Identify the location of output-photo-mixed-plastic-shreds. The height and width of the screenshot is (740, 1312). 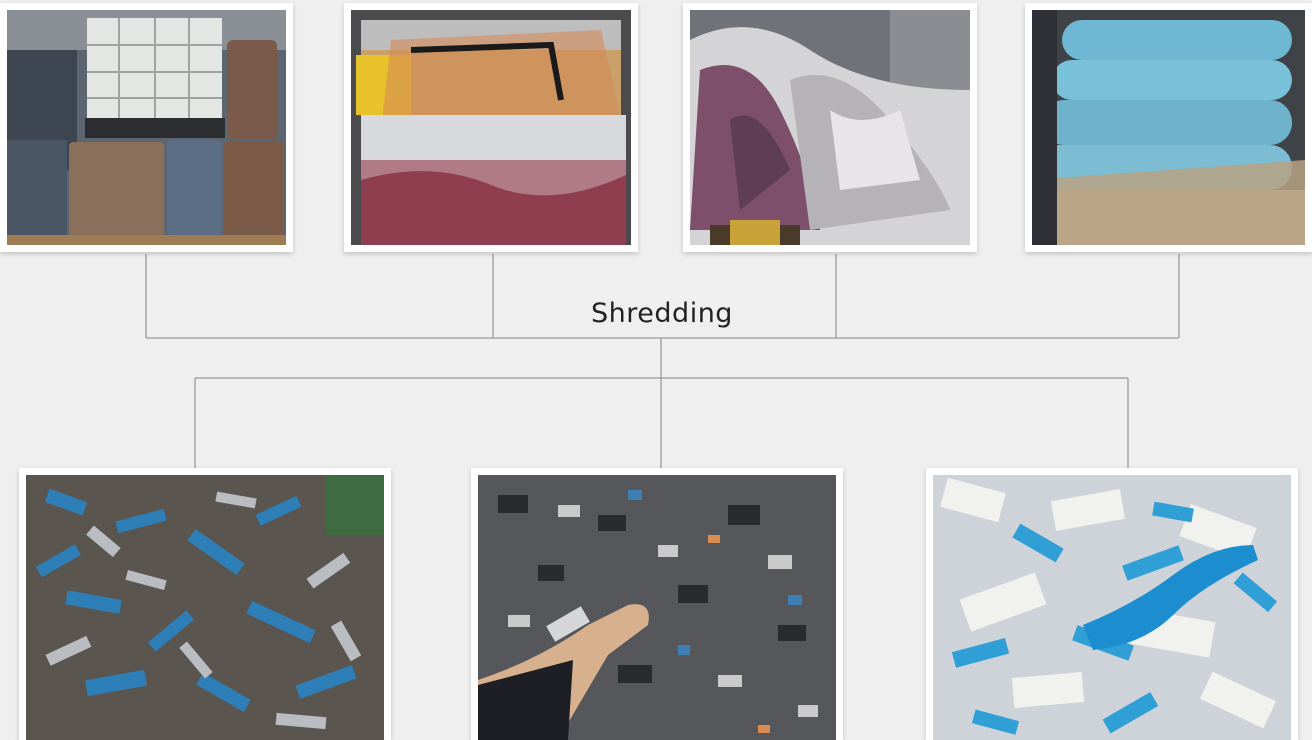
(657, 604).